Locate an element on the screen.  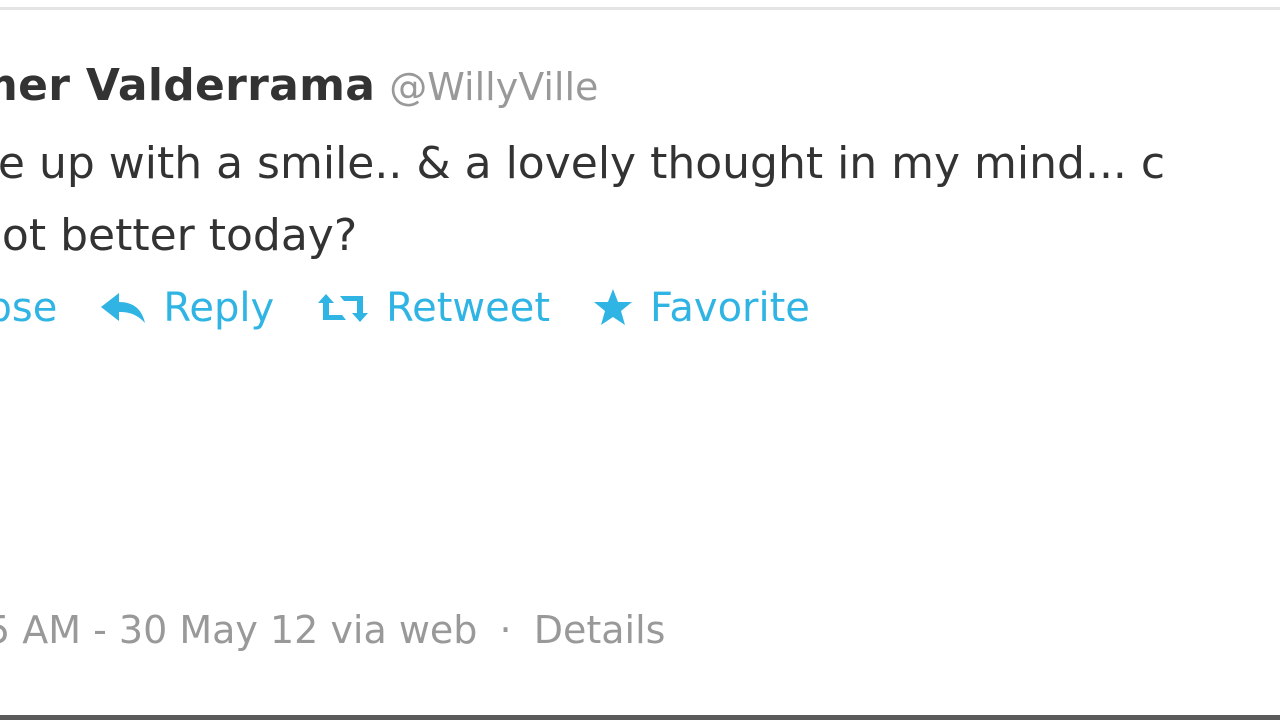
collapse-link: apse is located at coordinates (28, 308).